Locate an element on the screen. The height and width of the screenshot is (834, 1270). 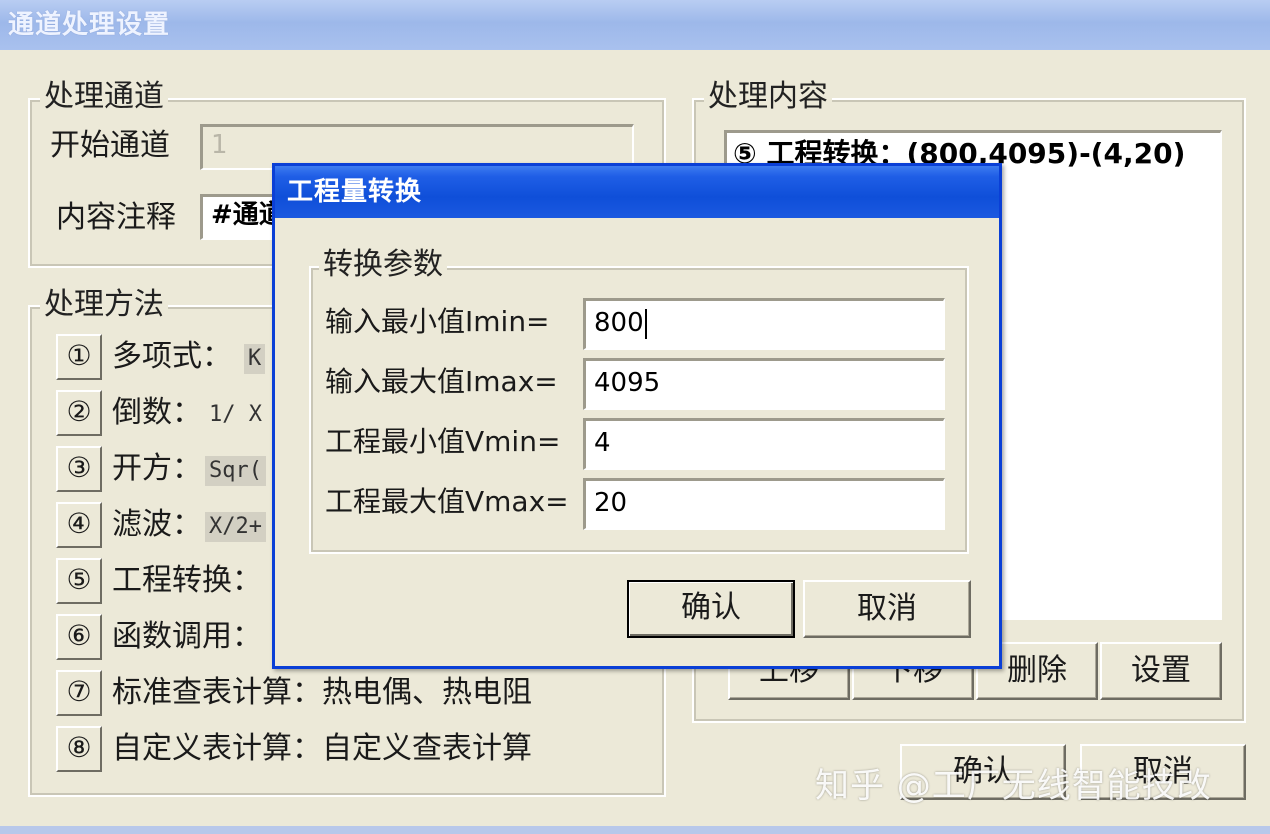
content-group-legend: 处理内容 is located at coordinates (768, 97).